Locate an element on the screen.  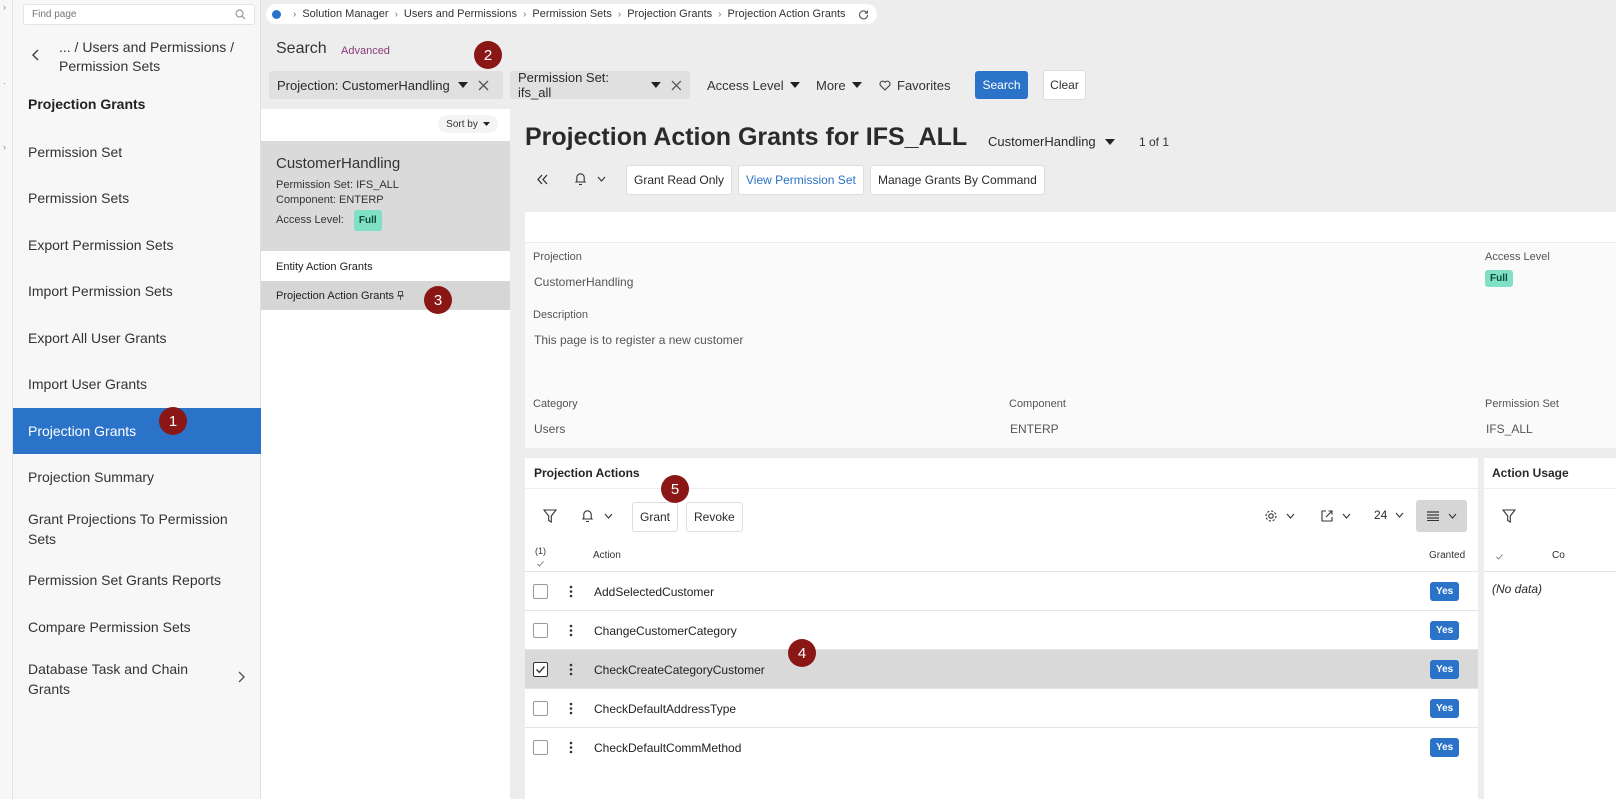
table-row: AddSelectedCustomer Yes is located at coordinates (1001, 590).